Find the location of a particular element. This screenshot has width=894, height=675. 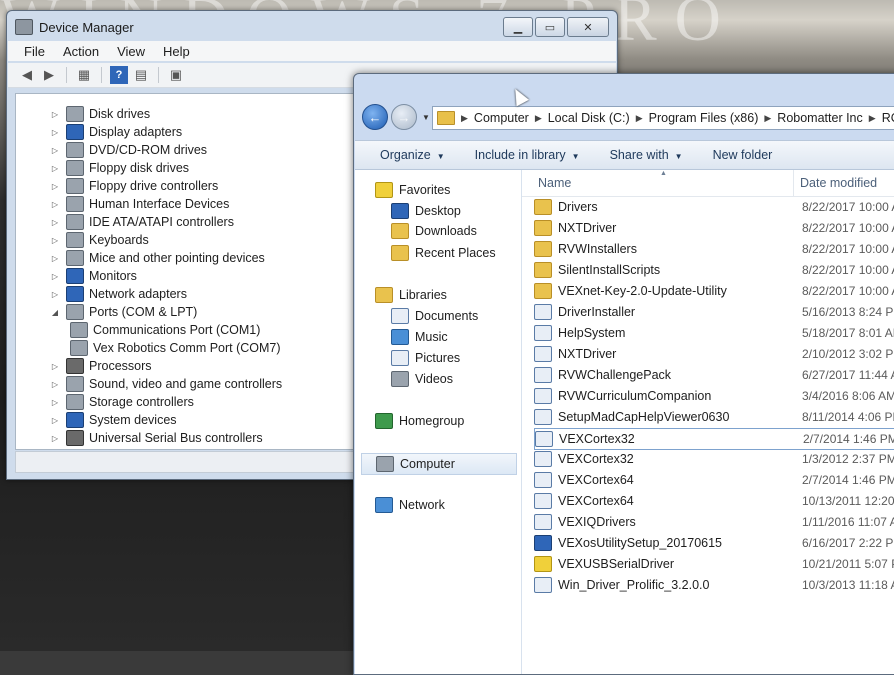

organize-button: Organize ▼ is located at coordinates (412, 155).